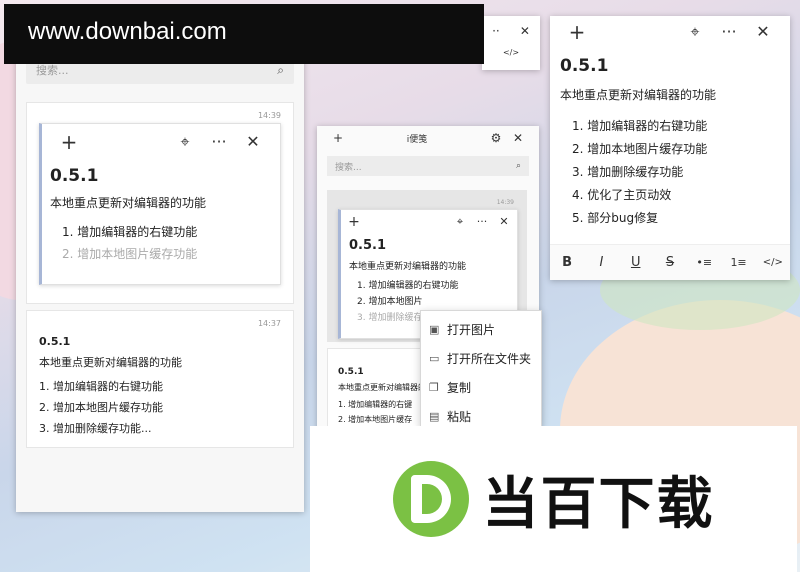 The width and height of the screenshot is (800, 572). Describe the element at coordinates (511, 43) in the screenshot. I see `partial-note-window: ·· ✕ </>` at that location.